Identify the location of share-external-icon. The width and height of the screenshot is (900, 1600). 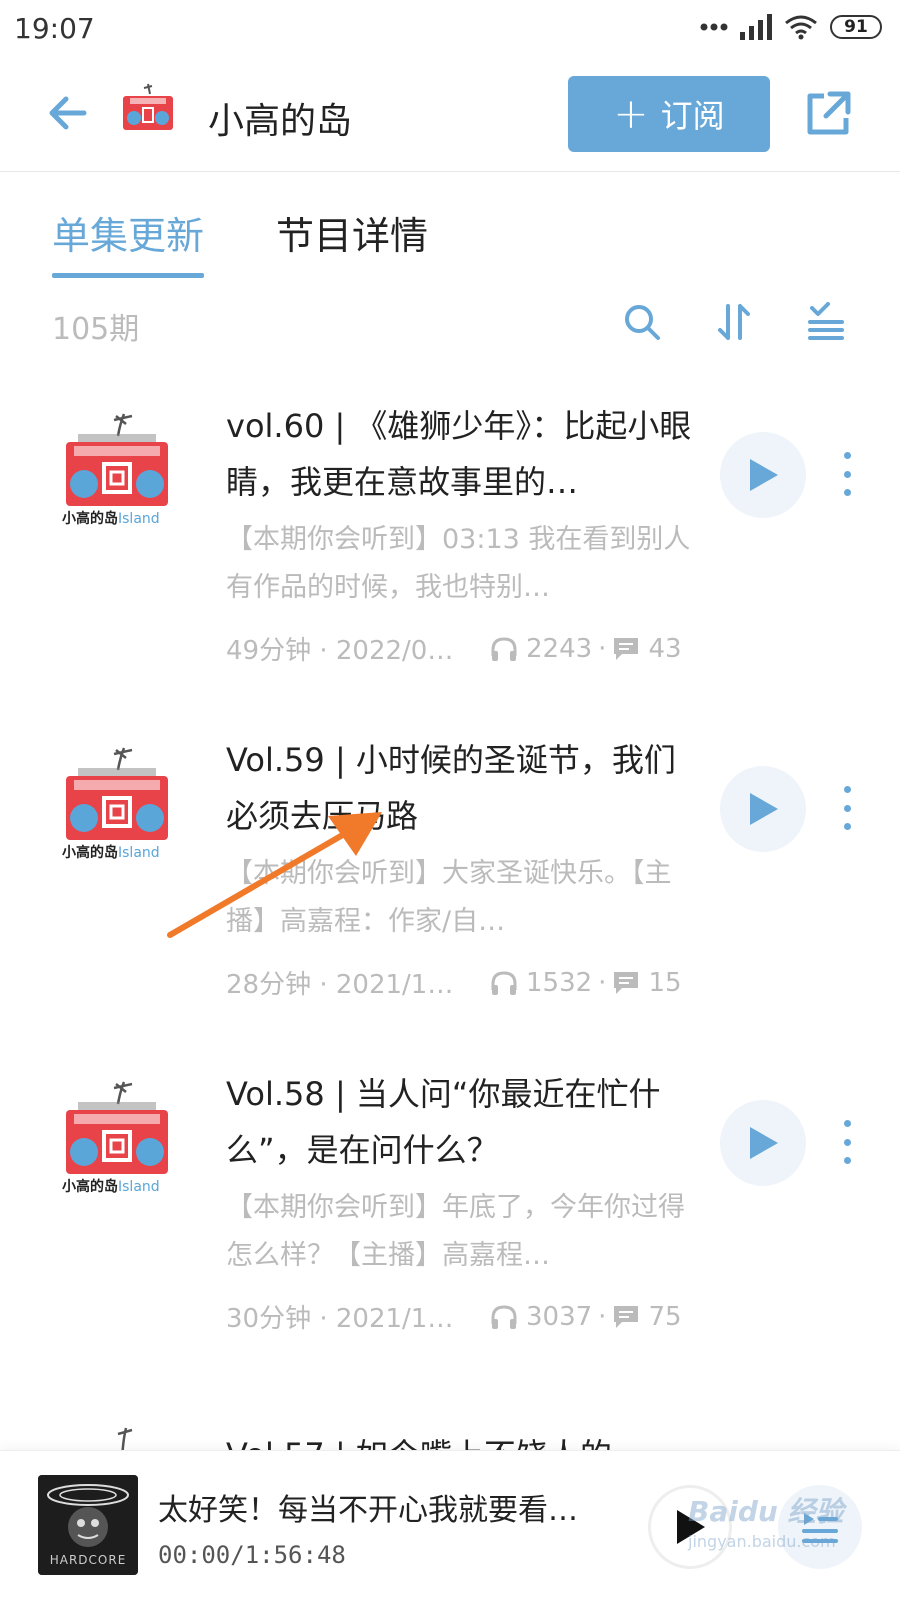
(829, 113).